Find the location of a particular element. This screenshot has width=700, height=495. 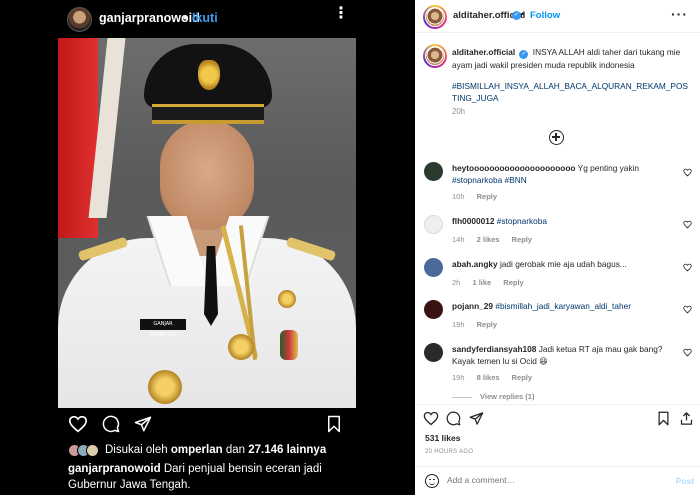

ribbon-icon is located at coordinates (289, 345).